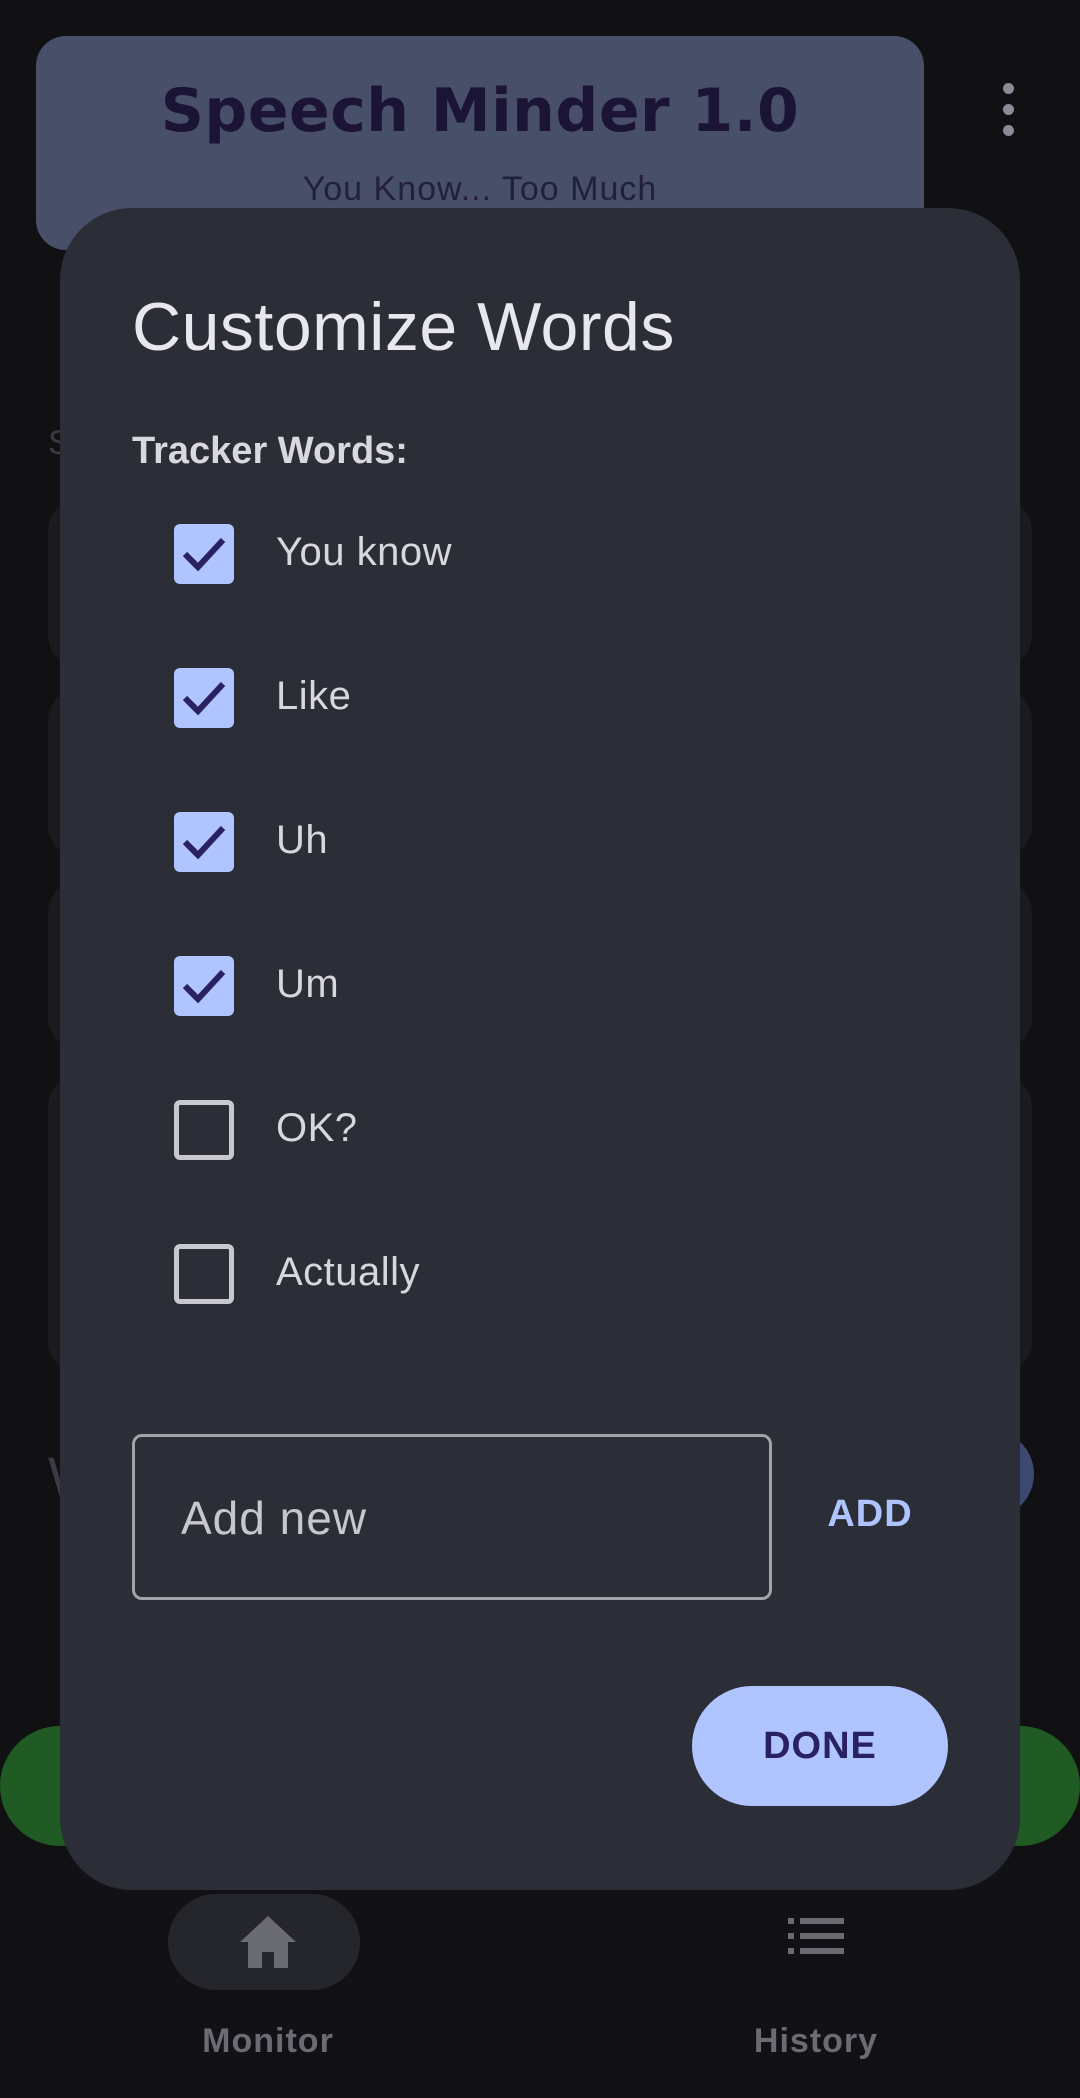  What do you see at coordinates (574, 884) in the screenshot?
I see `word-row-uh: Uh` at bounding box center [574, 884].